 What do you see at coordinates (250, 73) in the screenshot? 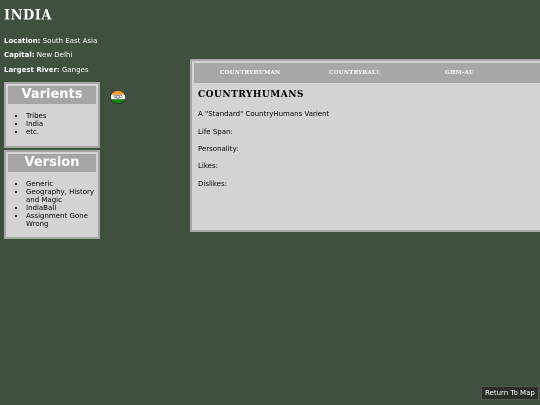
I see `tab-countryhuman: COUNTRYHUMAN` at bounding box center [250, 73].